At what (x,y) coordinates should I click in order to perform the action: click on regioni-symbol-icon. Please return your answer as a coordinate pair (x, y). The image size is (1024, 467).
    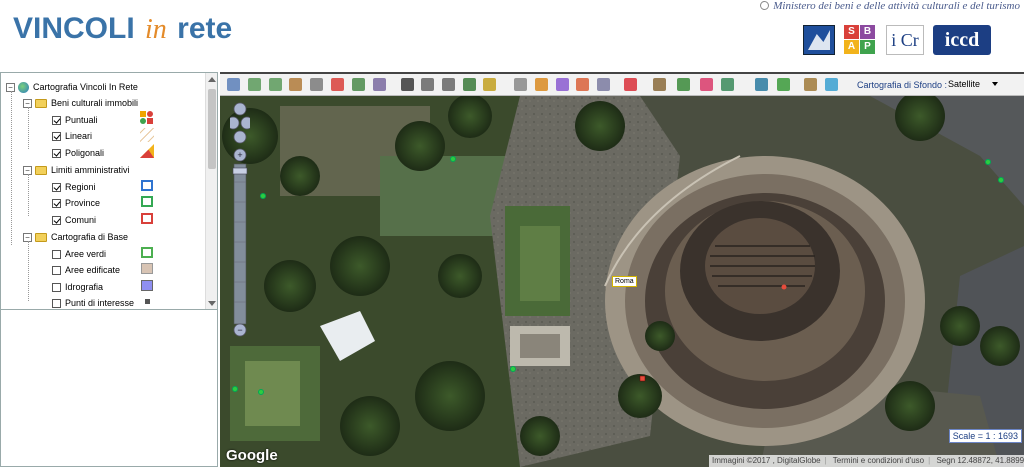
    Looking at the image, I should click on (147, 185).